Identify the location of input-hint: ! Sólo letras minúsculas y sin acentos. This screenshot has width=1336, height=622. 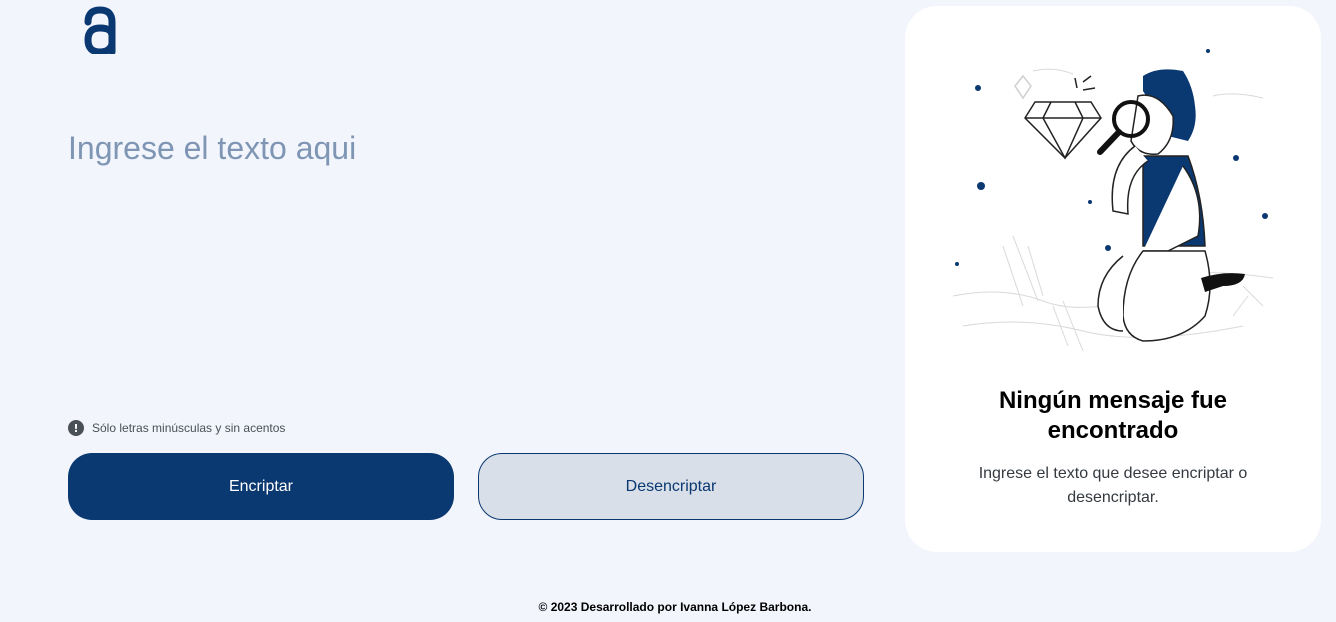
(176, 428).